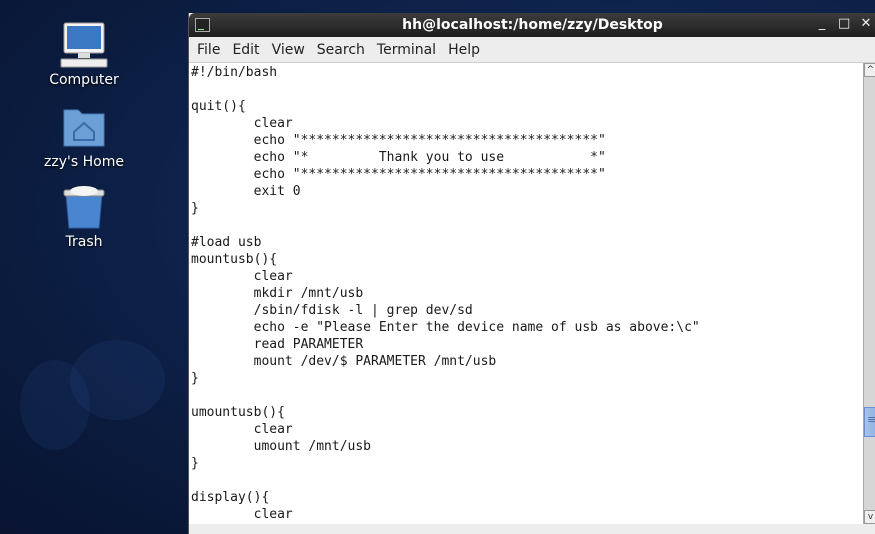  I want to click on menu-help: Help, so click(464, 50).